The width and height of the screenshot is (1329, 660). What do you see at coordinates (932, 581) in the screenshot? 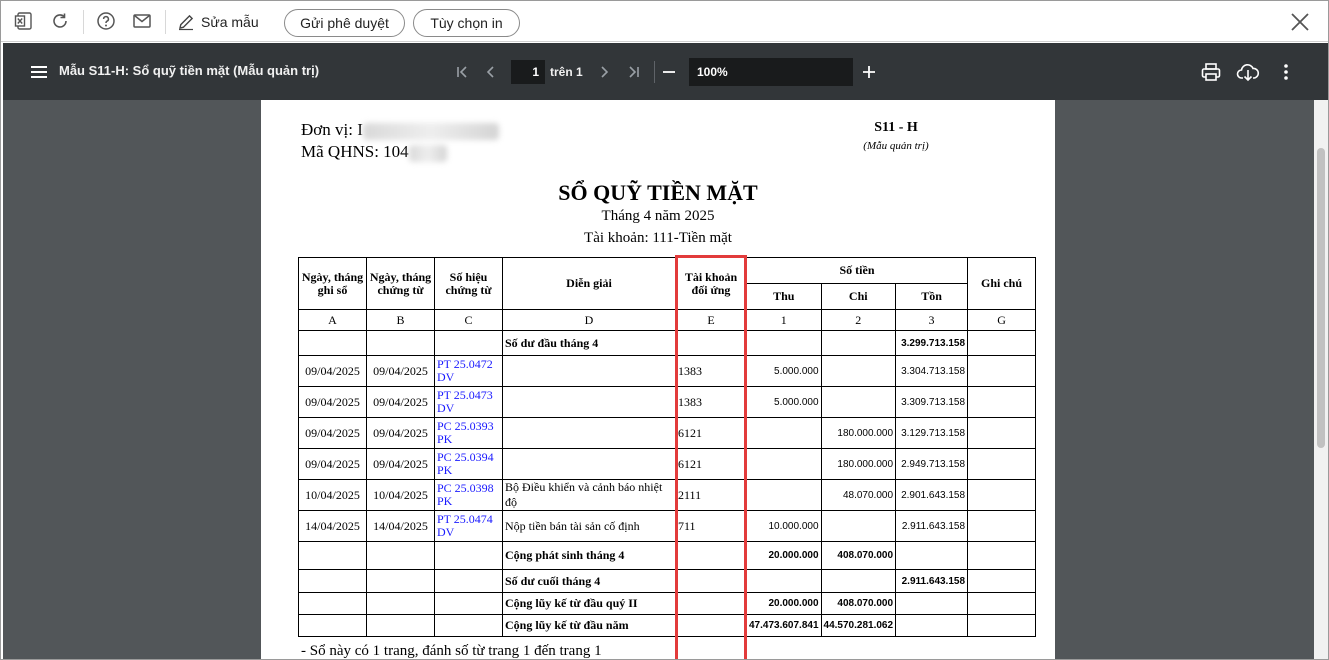
I see `closing-balance-value: 2.911.643.158` at bounding box center [932, 581].